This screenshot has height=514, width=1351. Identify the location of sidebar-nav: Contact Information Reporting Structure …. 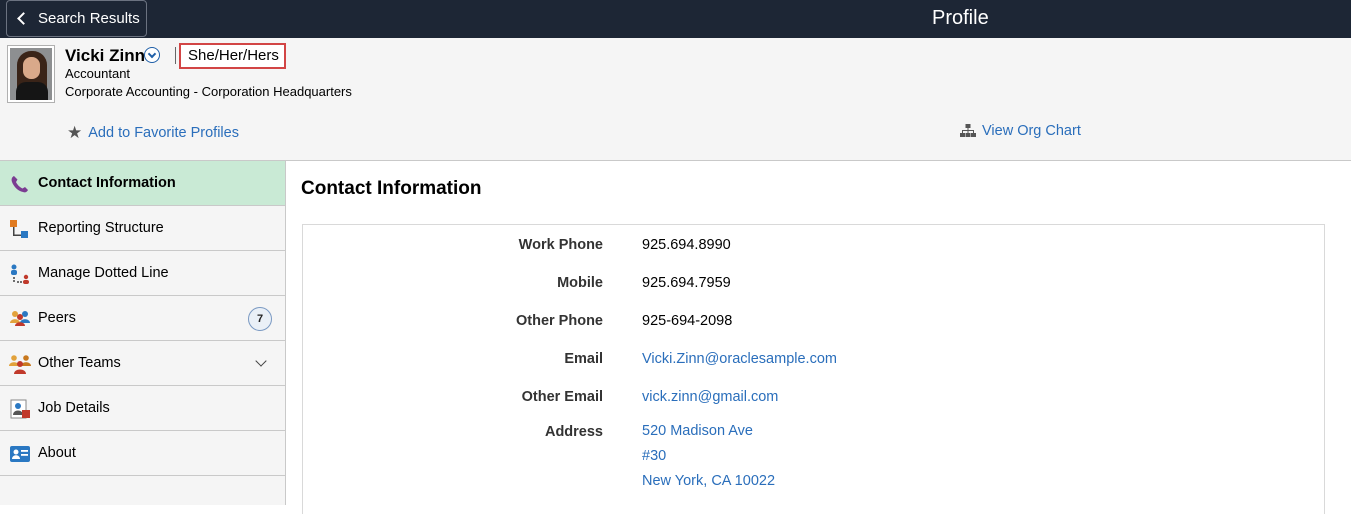
(143, 333).